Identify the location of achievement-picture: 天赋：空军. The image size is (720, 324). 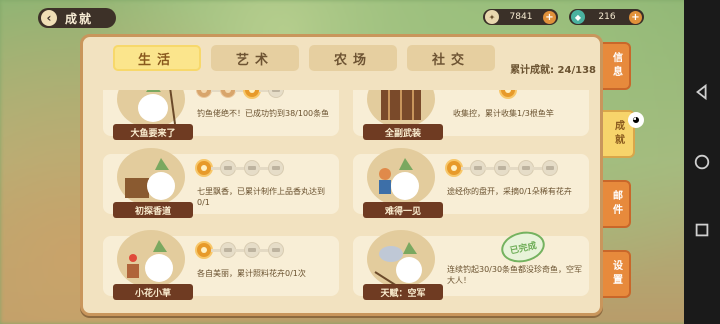
(402, 265).